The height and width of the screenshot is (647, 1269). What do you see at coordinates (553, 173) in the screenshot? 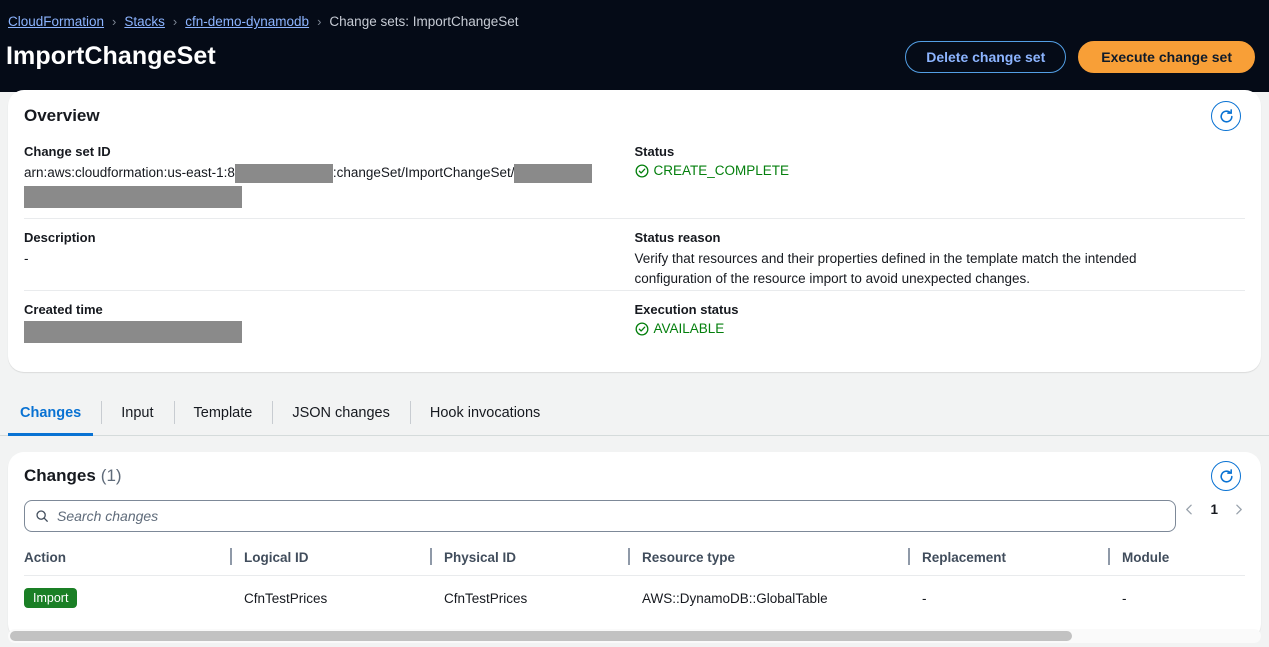
I see `redacted-changeset-uuid-part1` at bounding box center [553, 173].